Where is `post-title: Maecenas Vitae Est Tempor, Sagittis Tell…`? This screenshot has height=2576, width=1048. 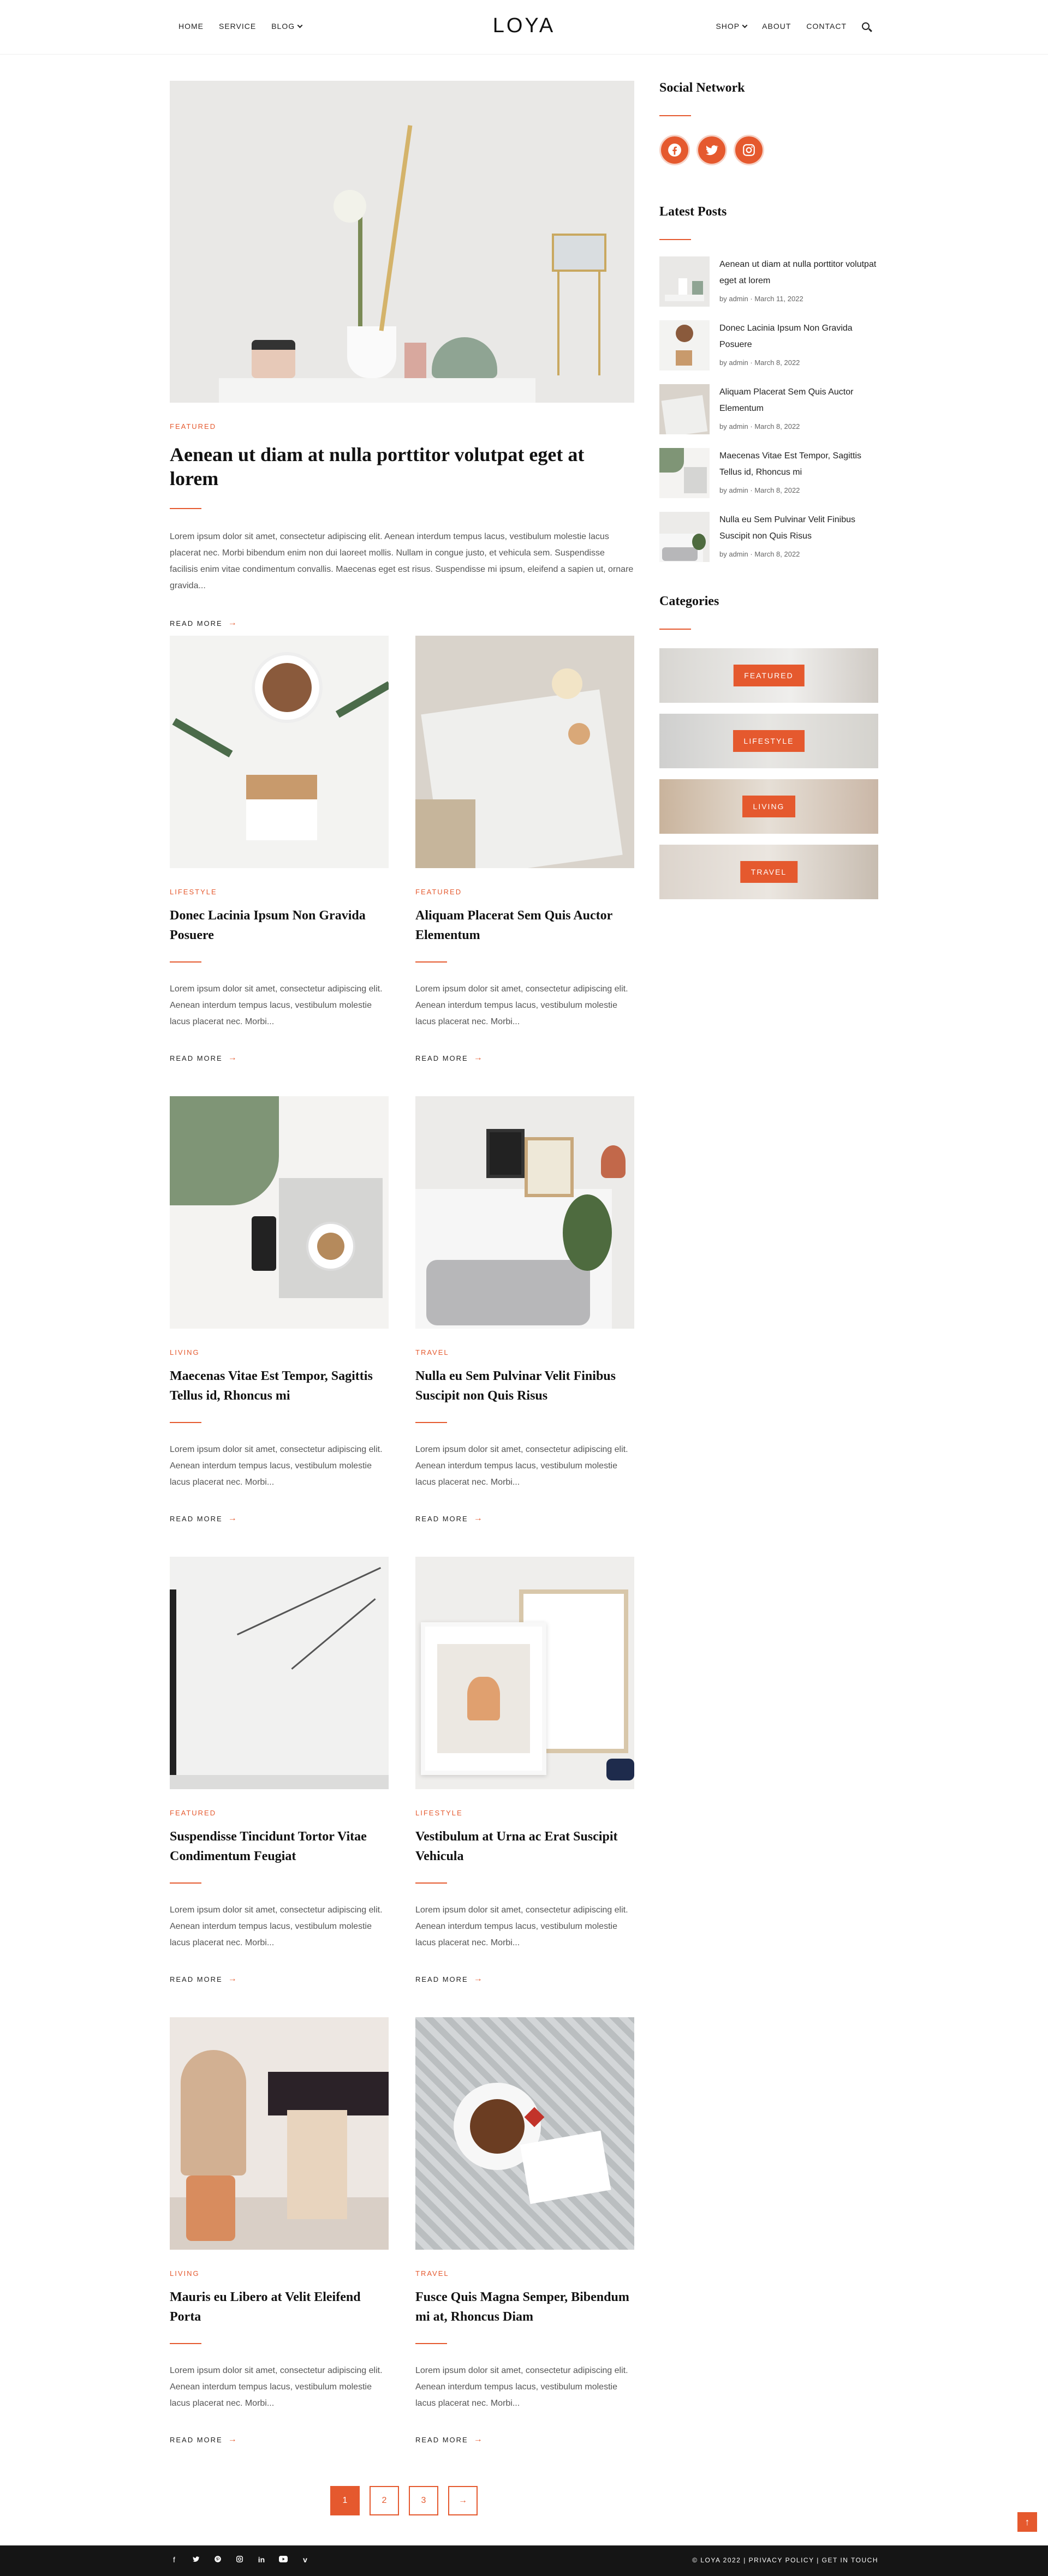
post-title: Maecenas Vitae Est Tempor, Sagittis Tell… is located at coordinates (279, 1386).